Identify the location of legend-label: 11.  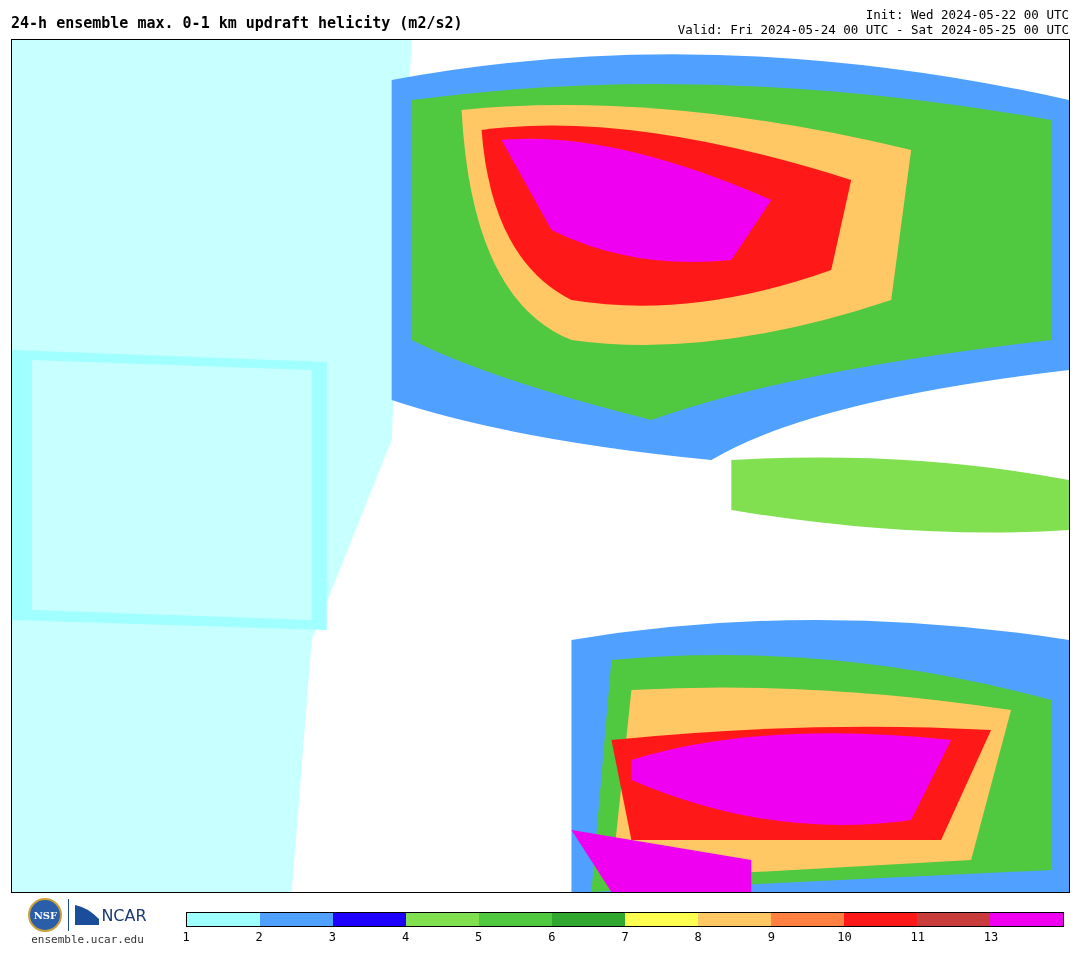
(917, 937).